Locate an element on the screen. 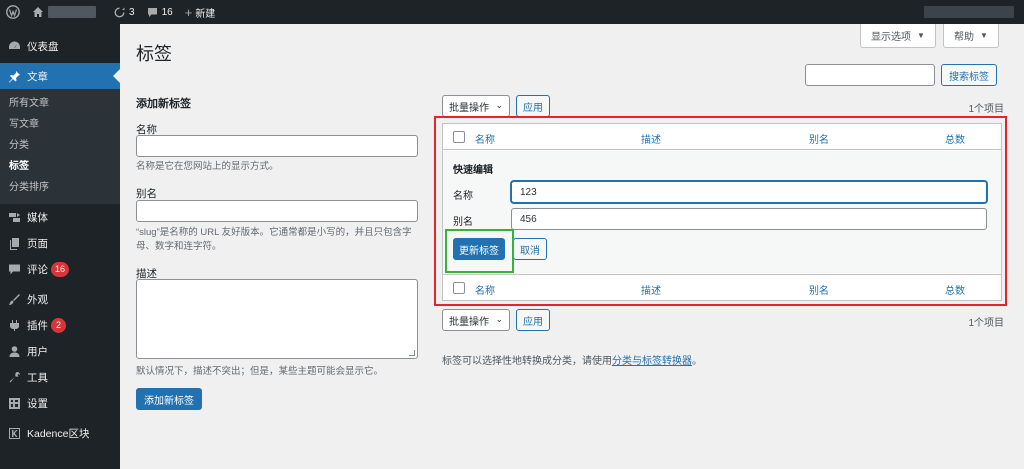 The width and height of the screenshot is (1024, 469). sidebar-item-pages: 页面 is located at coordinates (60, 243).